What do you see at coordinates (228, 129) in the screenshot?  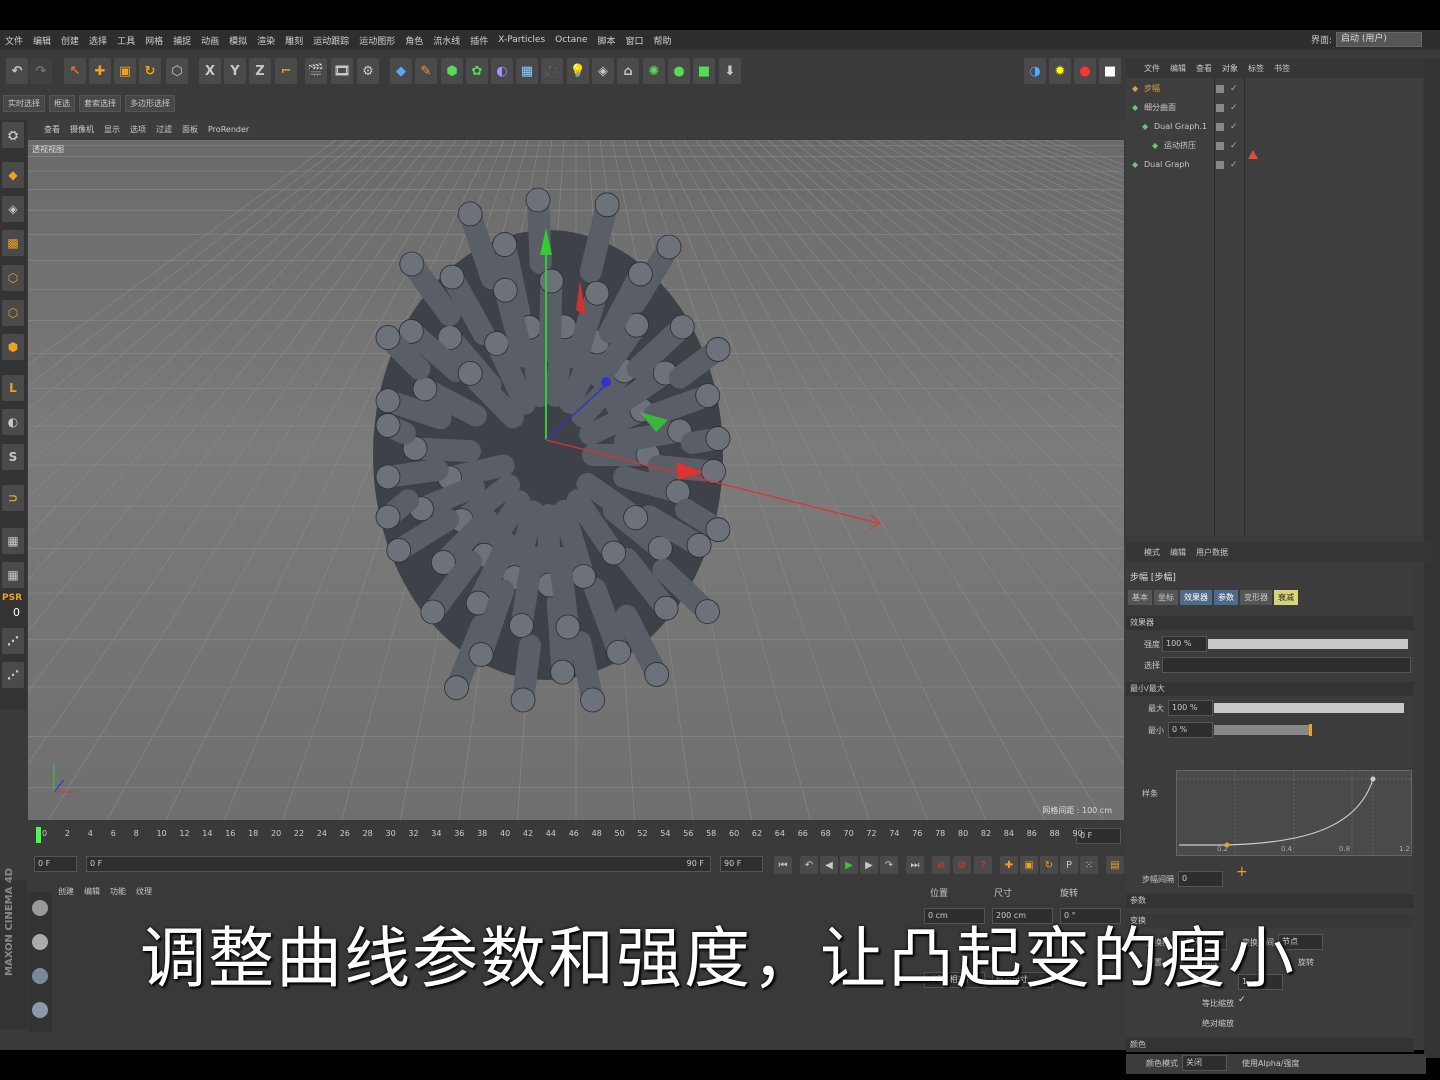 I see `viewport-menu-item: ProRender` at bounding box center [228, 129].